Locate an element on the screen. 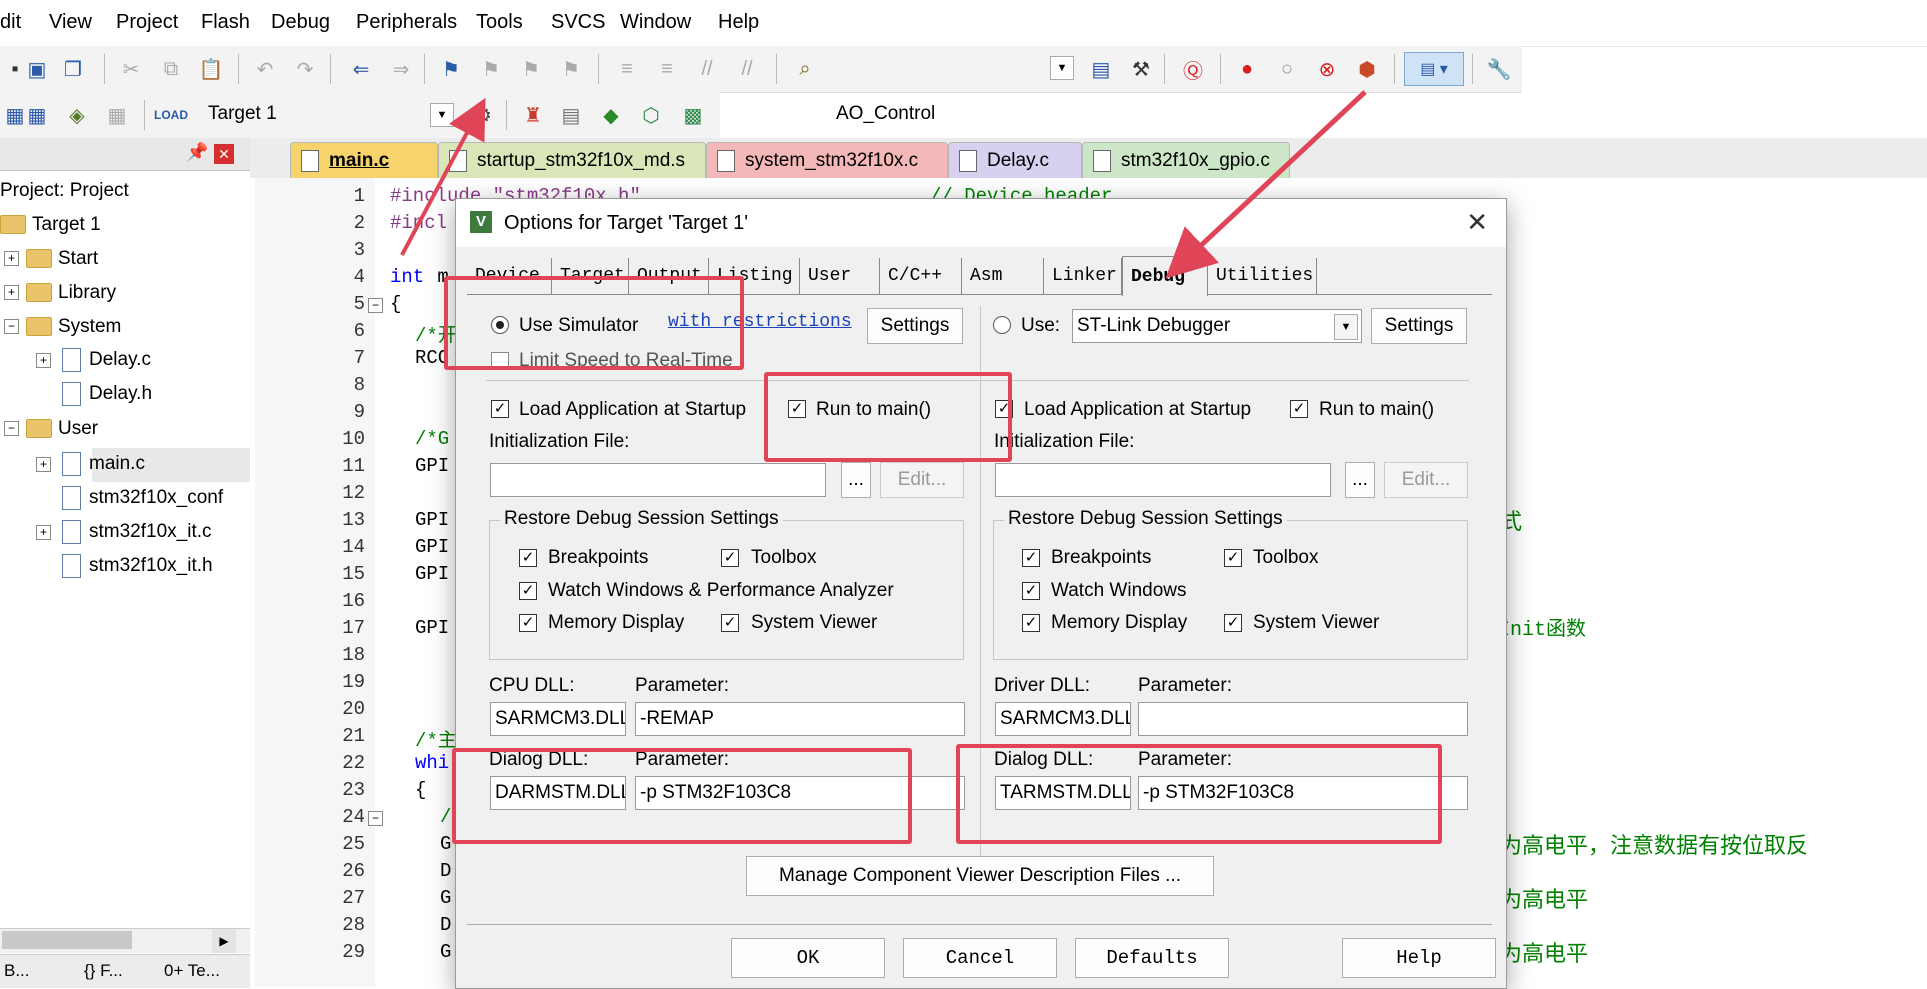 The width and height of the screenshot is (1927, 989). tree-file-main-c: main.c is located at coordinates (103, 464).